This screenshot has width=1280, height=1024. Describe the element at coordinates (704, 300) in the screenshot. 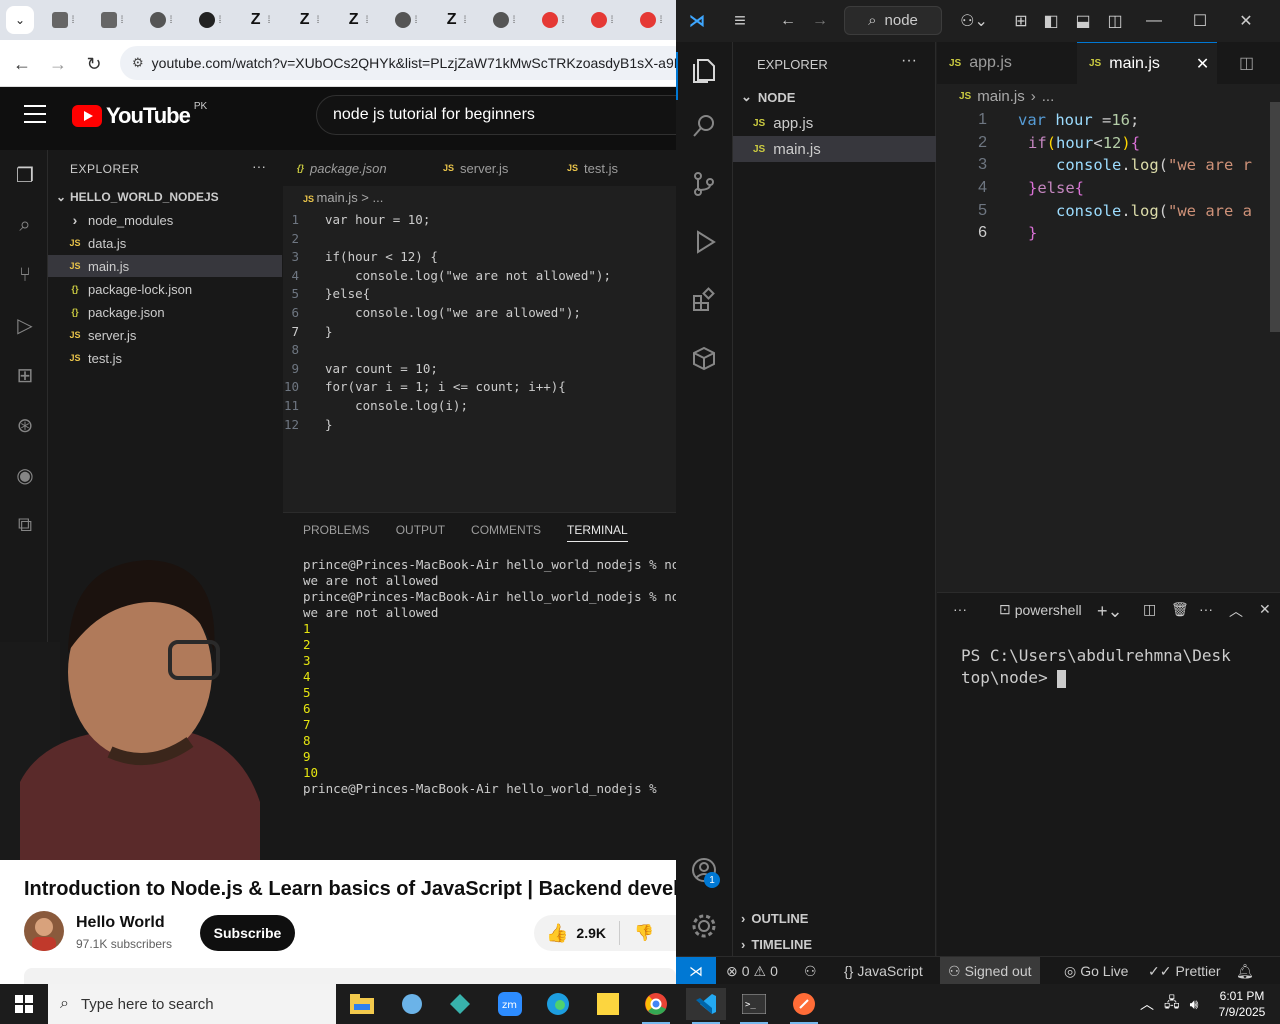

I see `extensions-icon` at that location.